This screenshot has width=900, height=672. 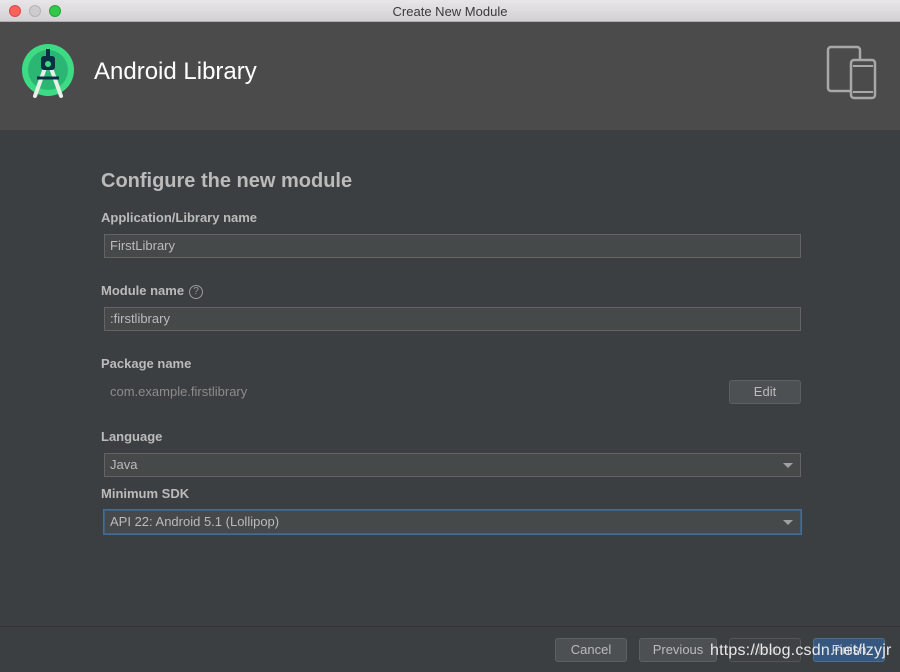 What do you see at coordinates (196, 292) in the screenshot?
I see `help-icon: ?` at bounding box center [196, 292].